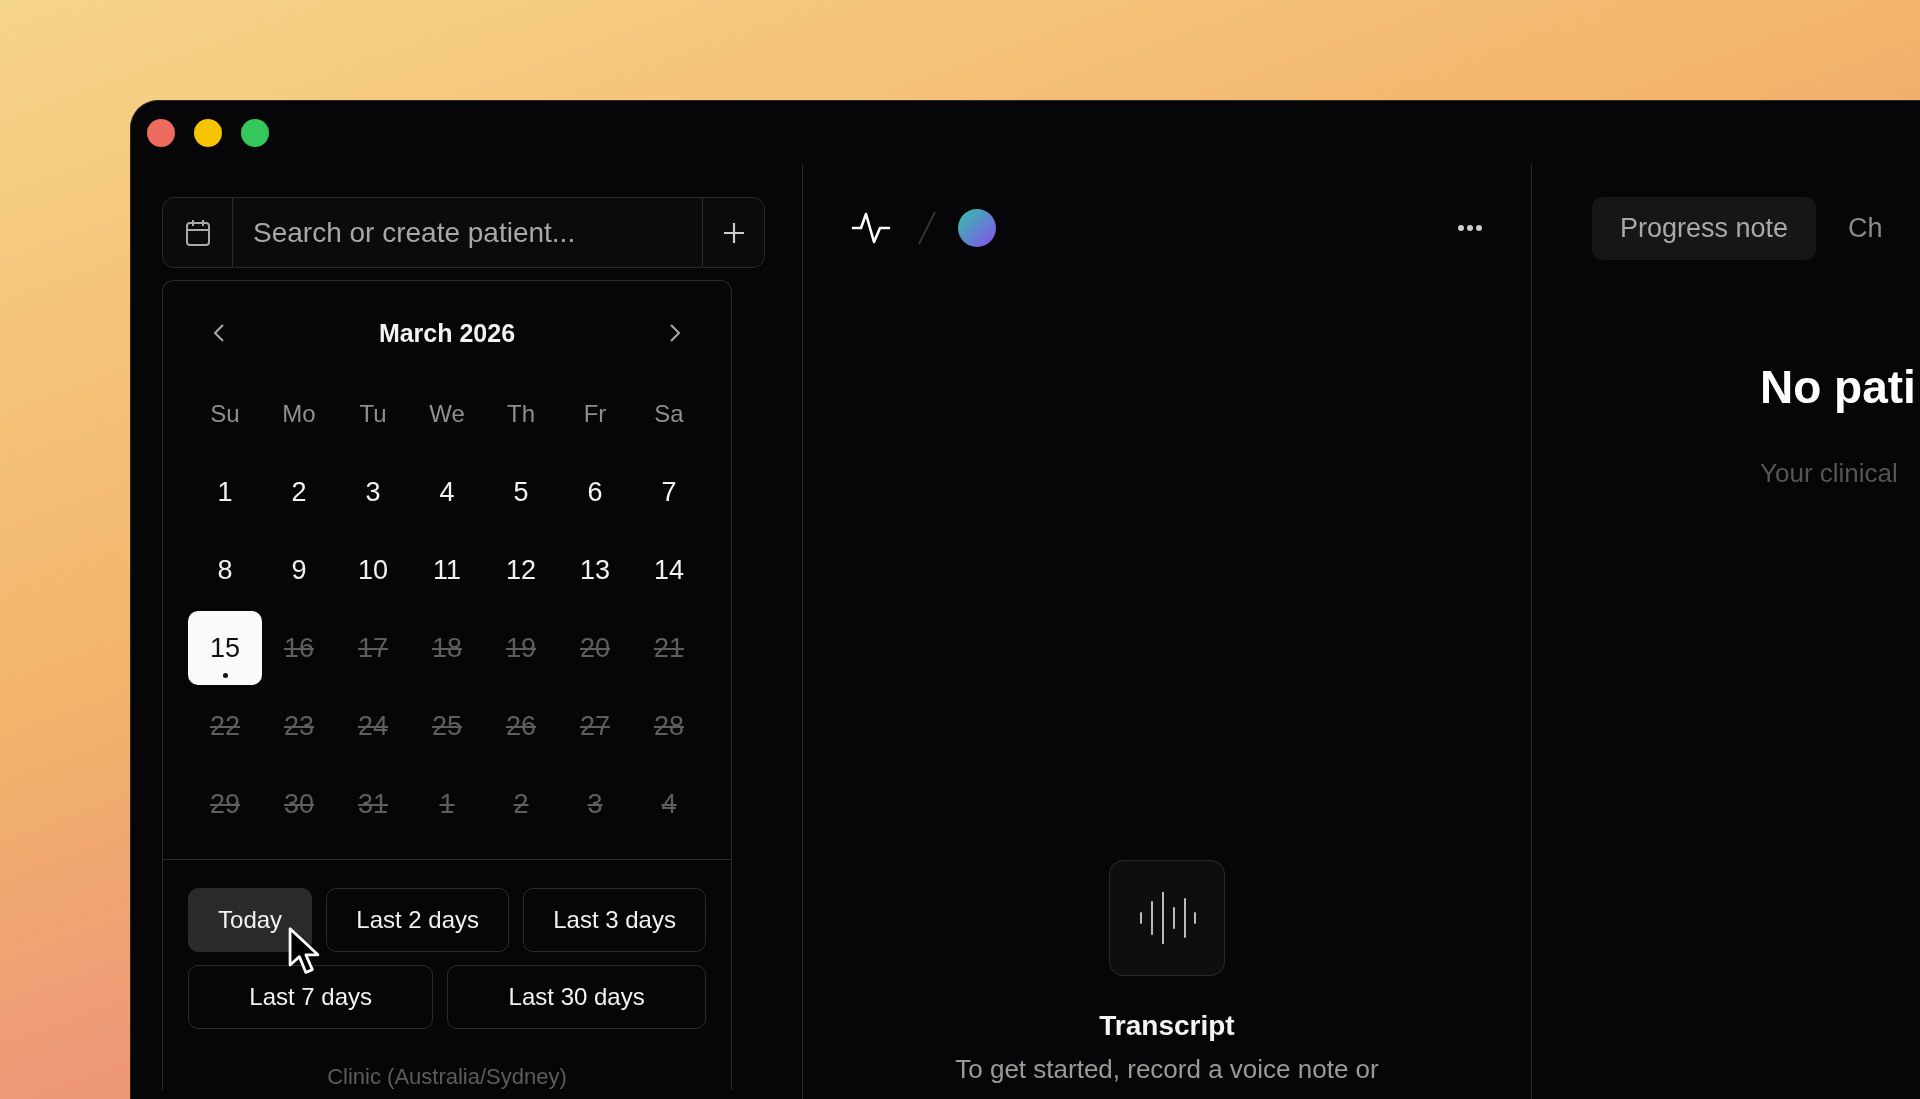 This screenshot has height=1099, width=1920. I want to click on calendar-day: 4, so click(447, 492).